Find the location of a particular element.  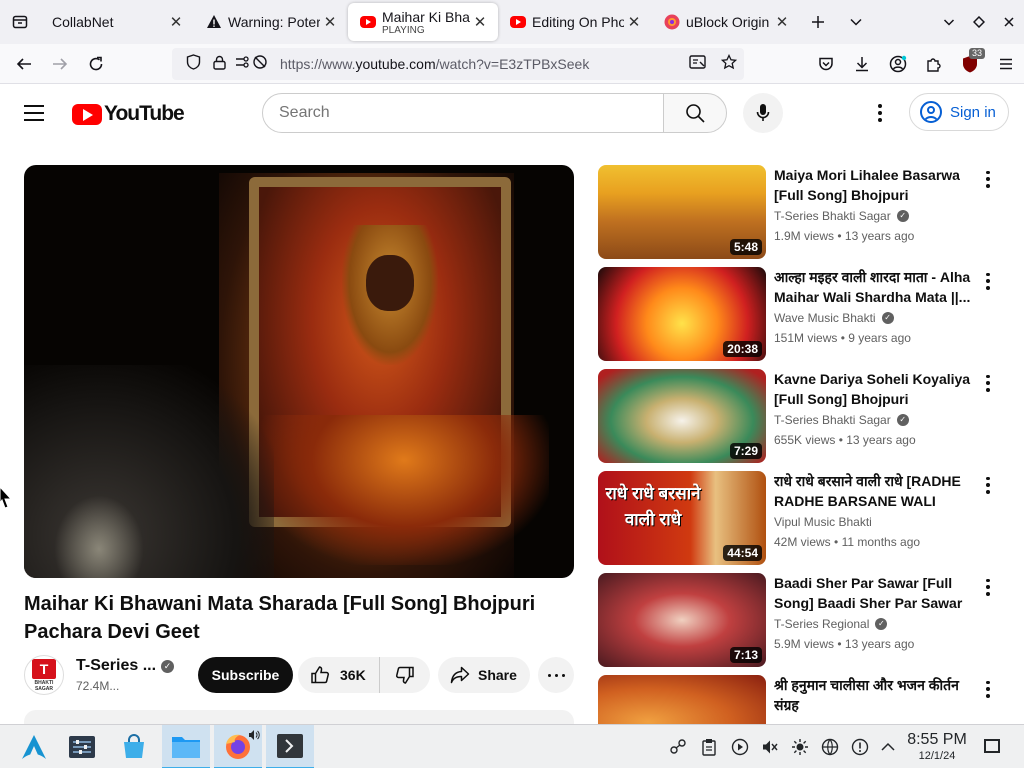

recommendation-channel: T-Series Regional ✓ is located at coordinates (831, 624).